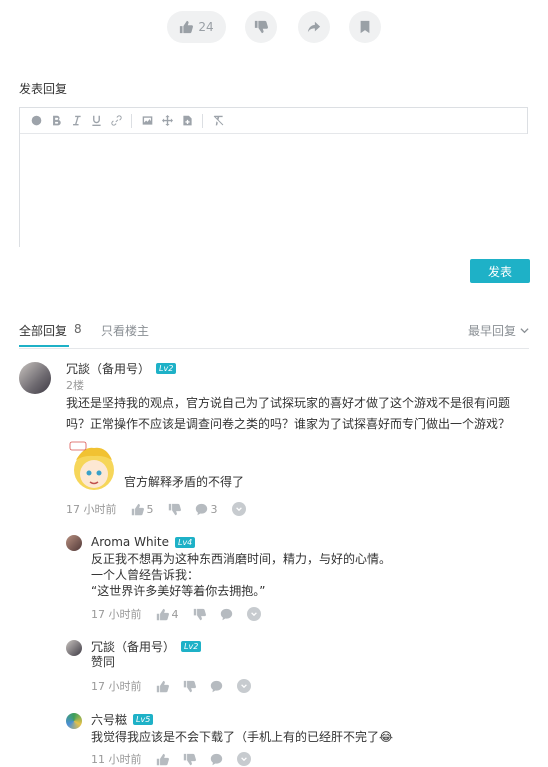  Describe the element at coordinates (130, 542) in the screenshot. I see `username: Aroma White` at that location.